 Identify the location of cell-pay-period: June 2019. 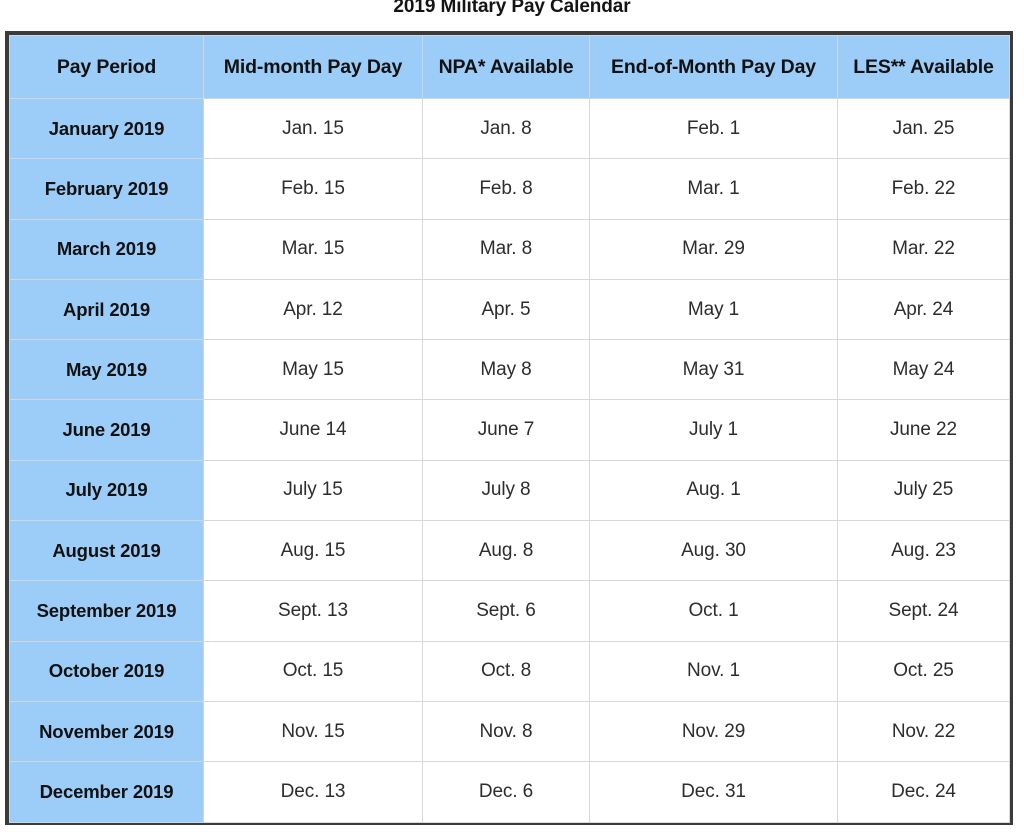
(106, 430).